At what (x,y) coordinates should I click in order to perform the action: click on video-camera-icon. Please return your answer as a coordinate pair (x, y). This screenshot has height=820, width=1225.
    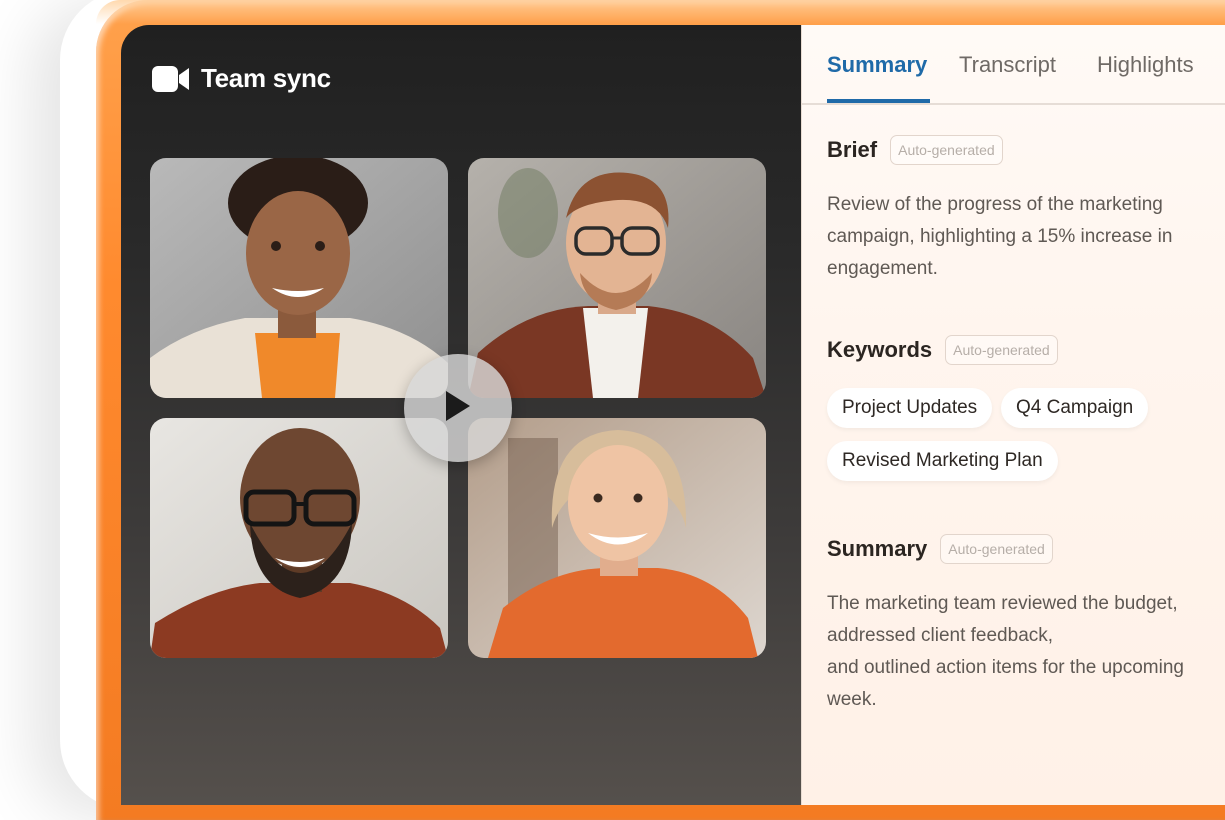
    Looking at the image, I should click on (170, 78).